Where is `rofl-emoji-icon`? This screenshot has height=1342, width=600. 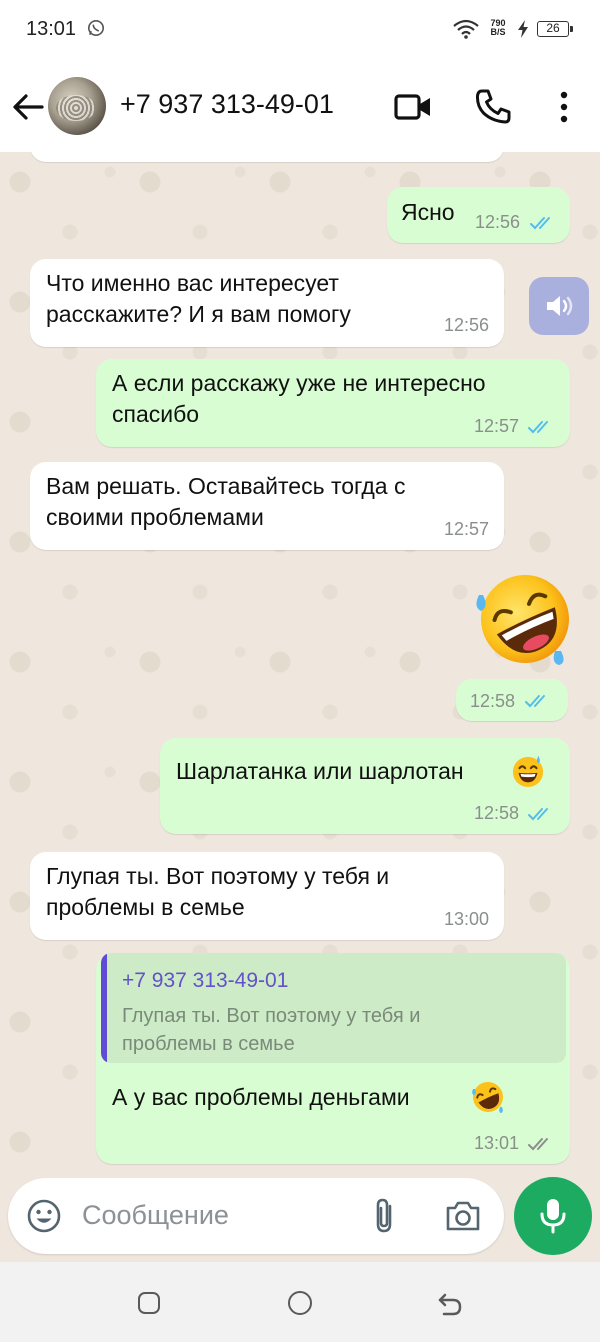
rofl-emoji-icon is located at coordinates (525, 618).